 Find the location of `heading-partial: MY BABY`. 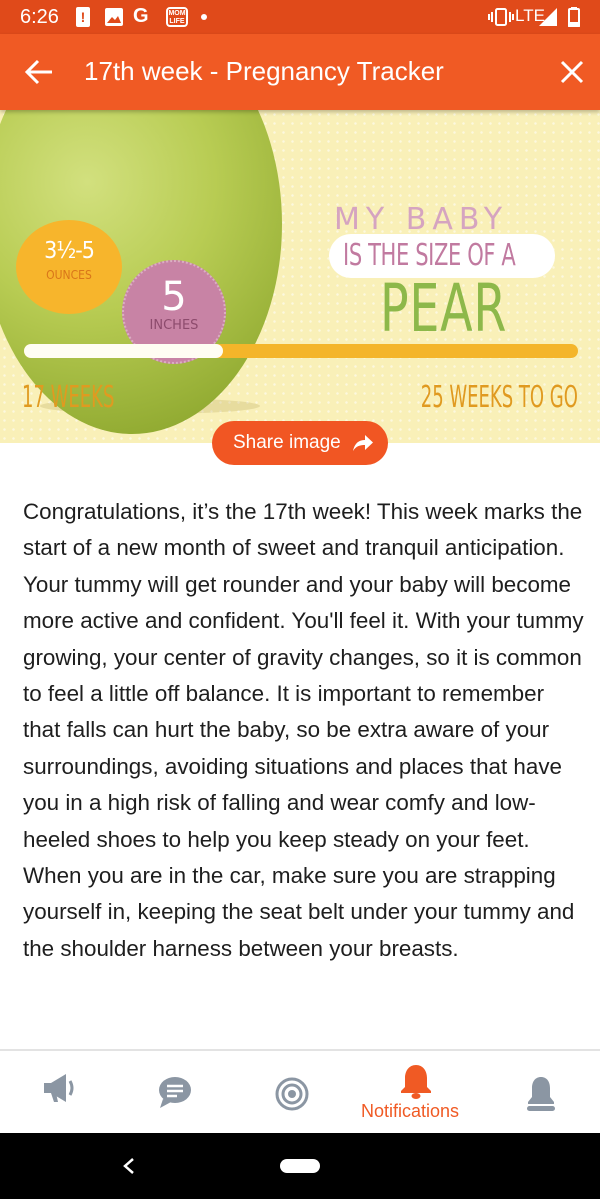

heading-partial: MY BABY is located at coordinates (440, 221).